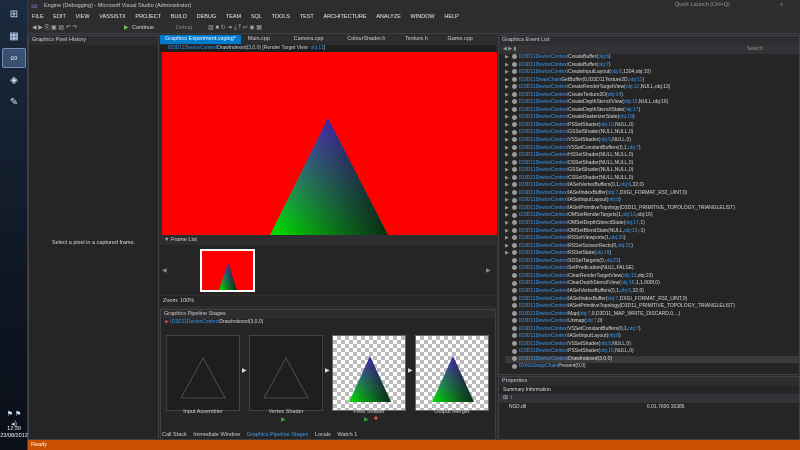  What do you see at coordinates (451, 17) in the screenshot?
I see `menu-help: HELP` at bounding box center [451, 17].